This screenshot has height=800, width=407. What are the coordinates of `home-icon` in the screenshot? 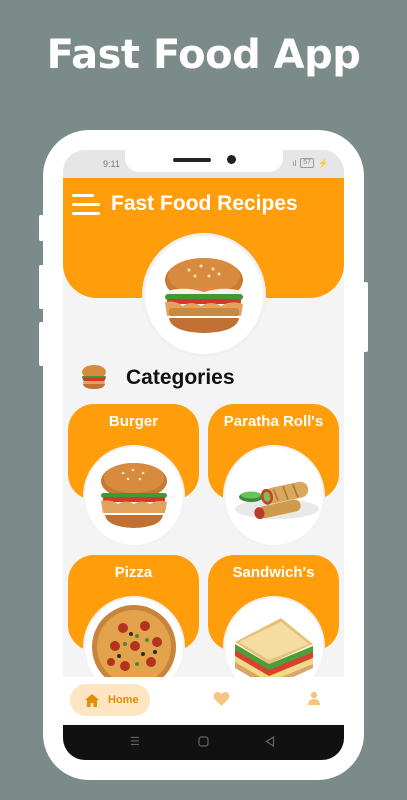 It's located at (92, 700).